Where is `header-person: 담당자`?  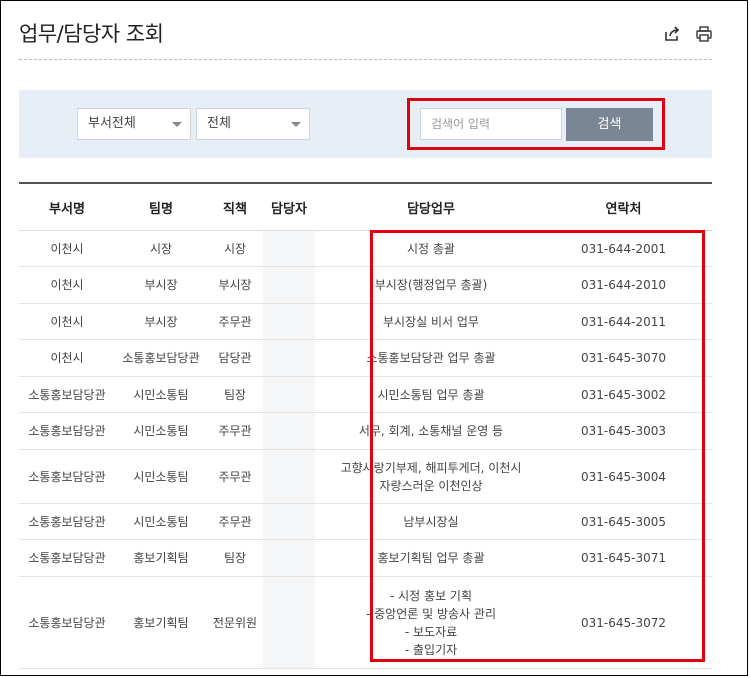
header-person: 담당자 is located at coordinates (289, 206).